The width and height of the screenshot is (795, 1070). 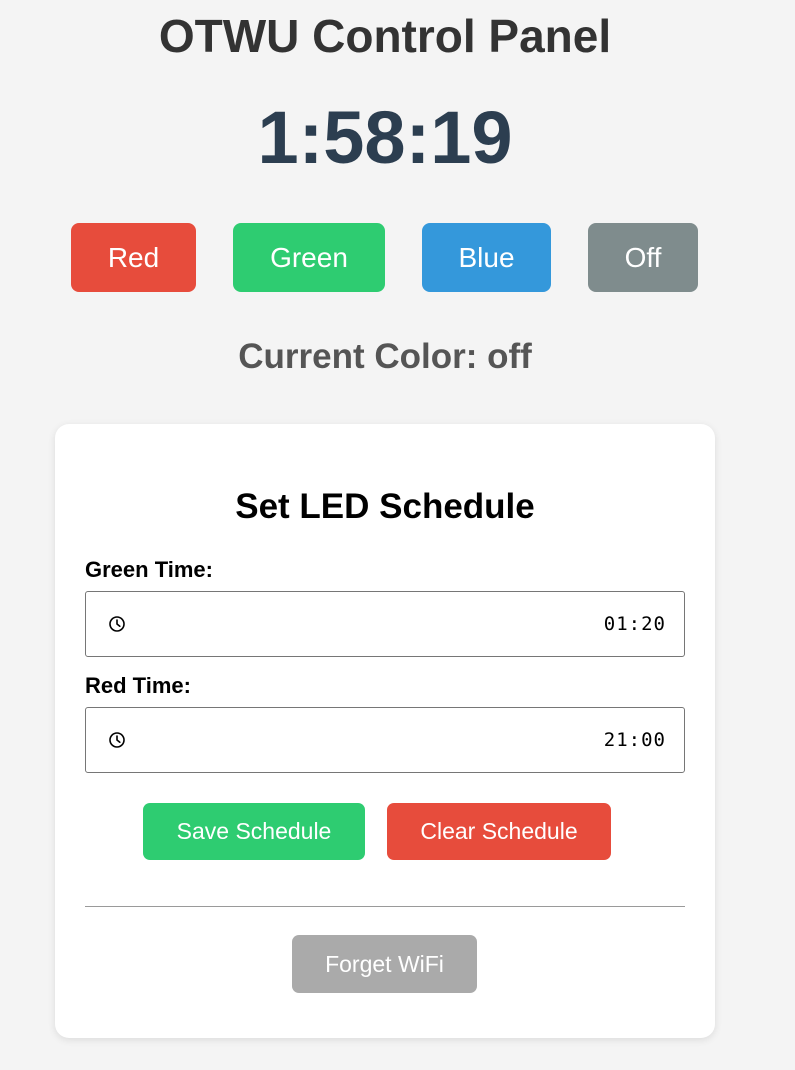 I want to click on red-button: Red, so click(x=133, y=257).